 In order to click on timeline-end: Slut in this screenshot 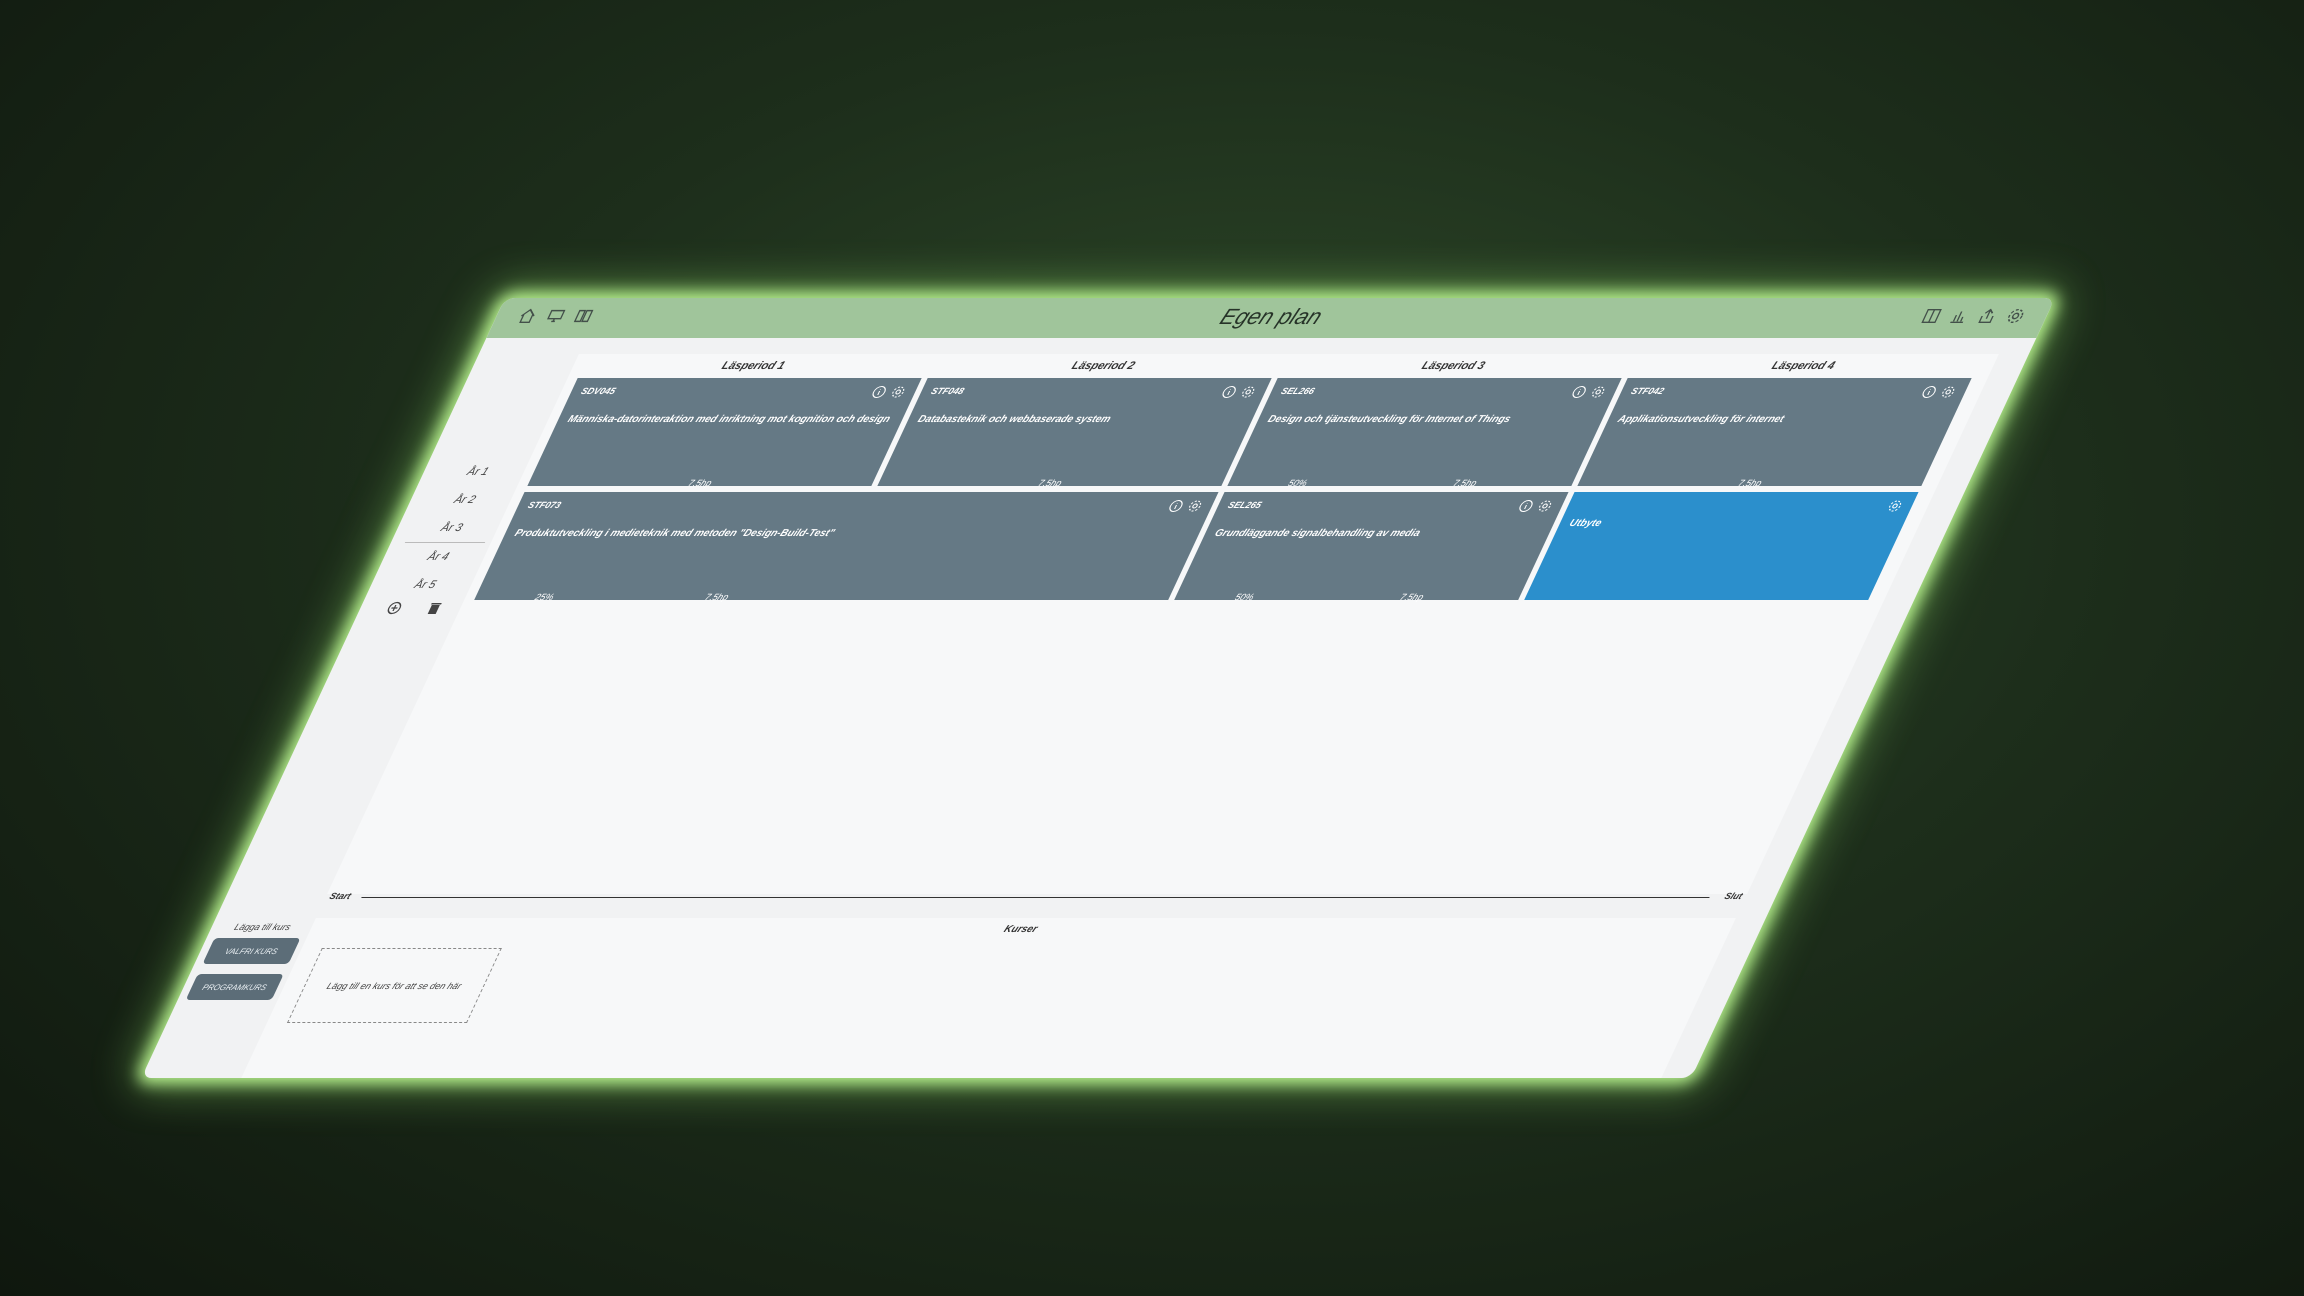, I will do `click(1733, 896)`.